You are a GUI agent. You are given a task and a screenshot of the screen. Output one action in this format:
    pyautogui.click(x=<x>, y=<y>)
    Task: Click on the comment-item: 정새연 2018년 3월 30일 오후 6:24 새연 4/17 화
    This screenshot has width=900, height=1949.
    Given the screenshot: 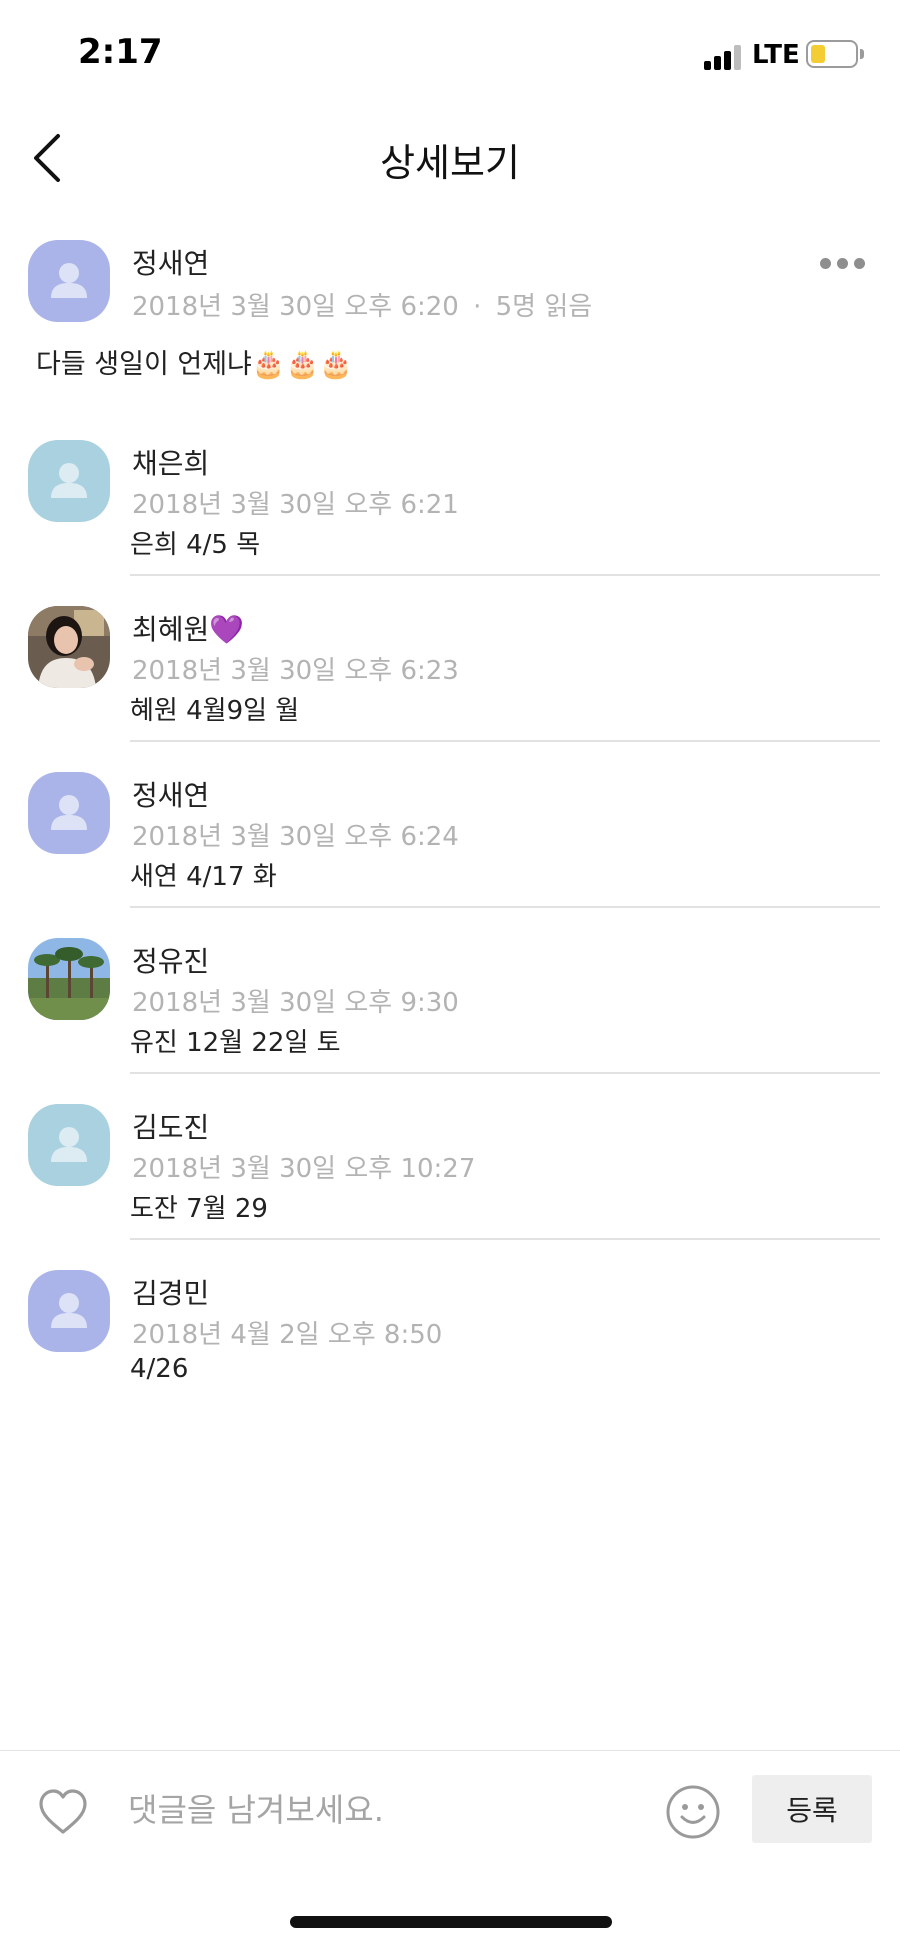 What is the action you would take?
    pyautogui.click(x=450, y=851)
    